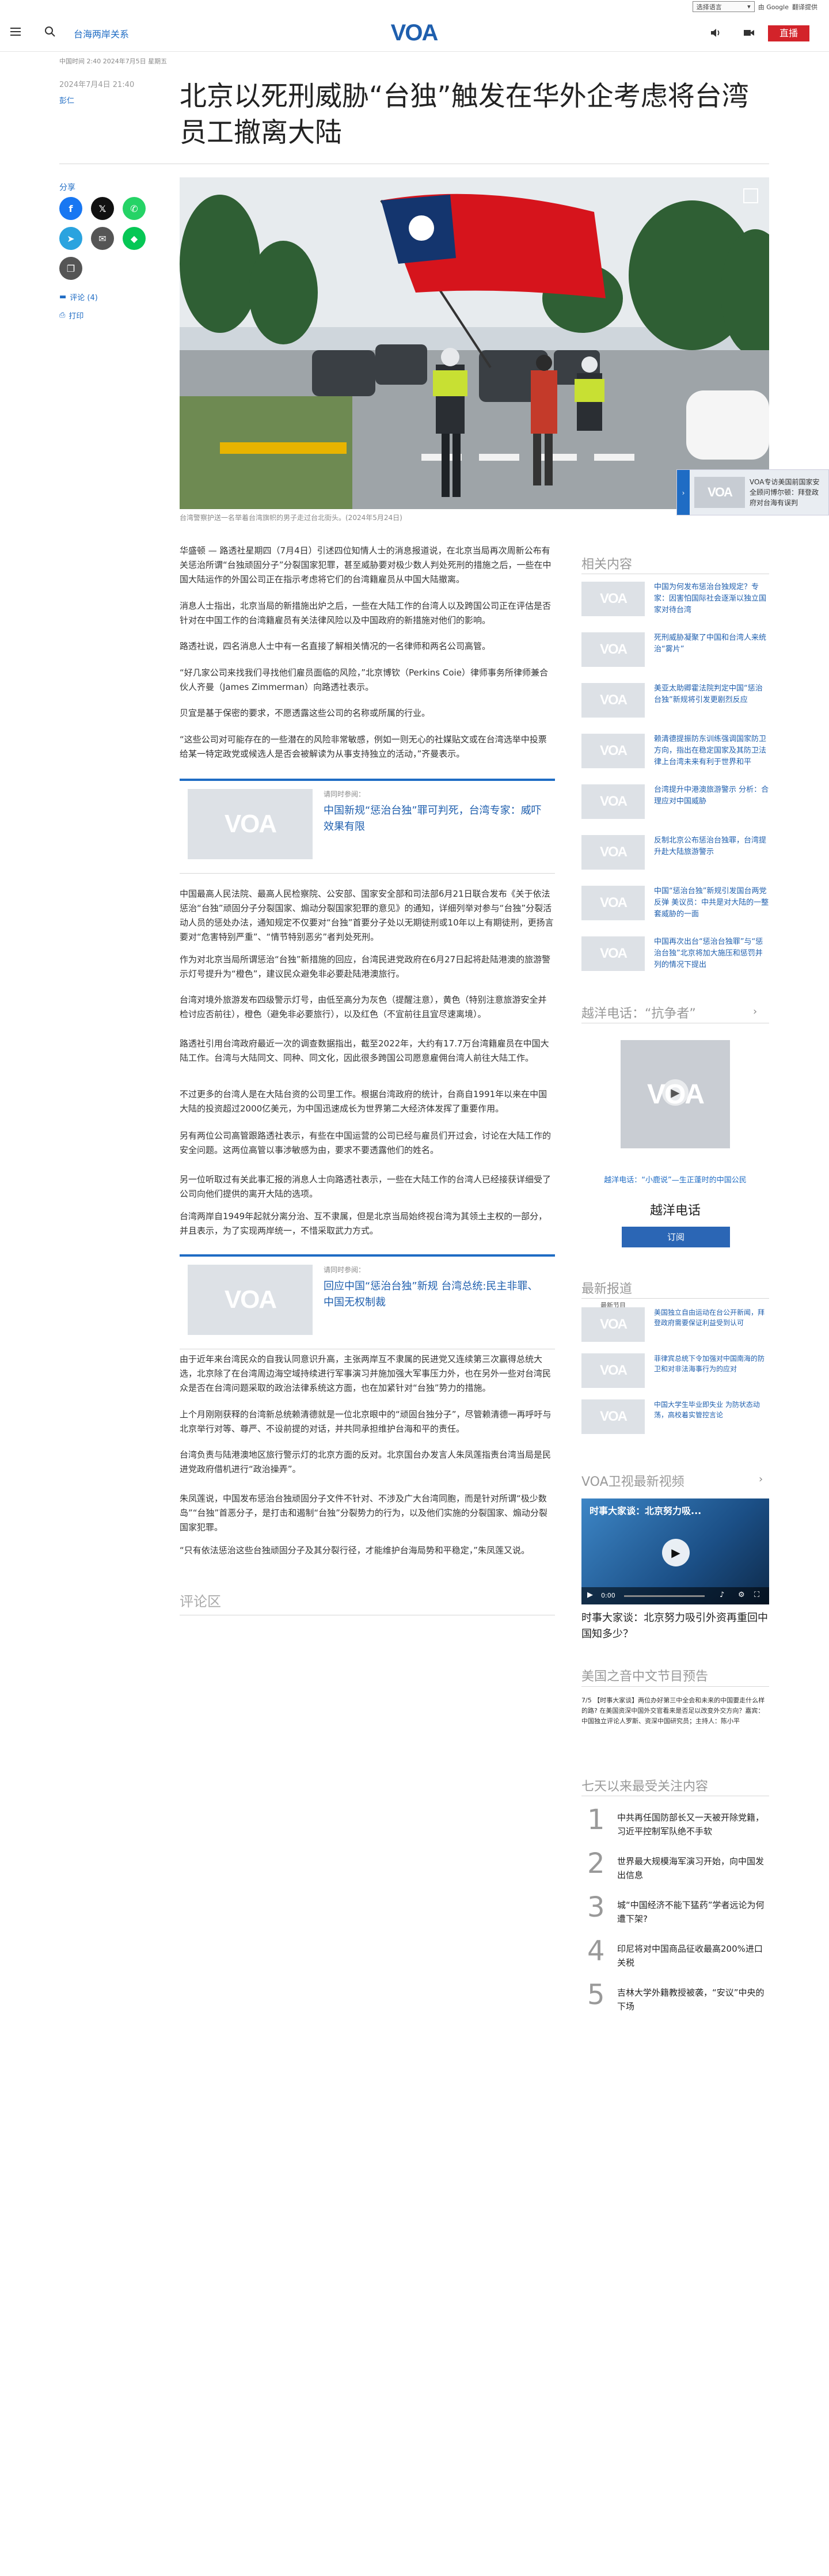  I want to click on floating-video-teaser: › VOA VOA专访美国前国家安全顾问博尔顿：拜登政府对台海有误判, so click(752, 492).